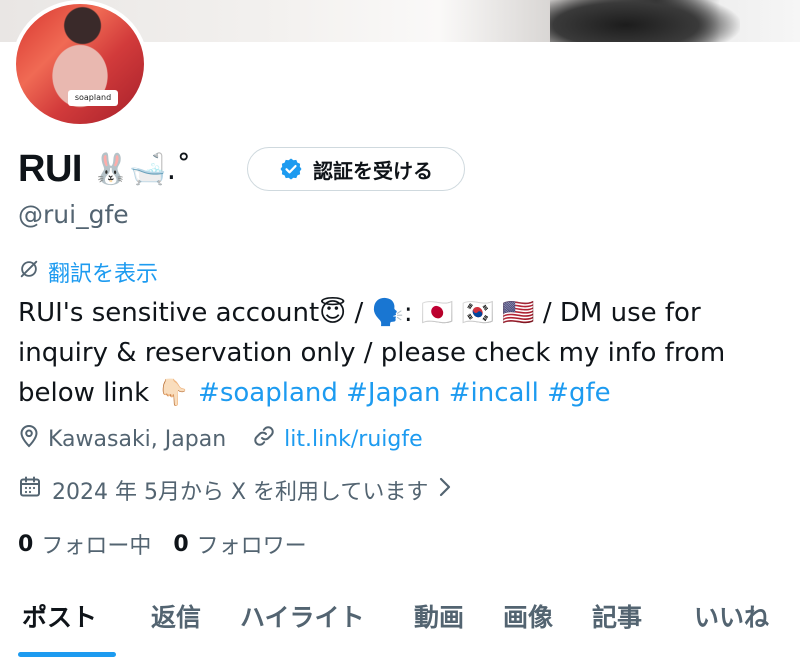 The image size is (800, 657). What do you see at coordinates (141, 169) in the screenshot?
I see `name-emoji: 🐰🛁.˚` at bounding box center [141, 169].